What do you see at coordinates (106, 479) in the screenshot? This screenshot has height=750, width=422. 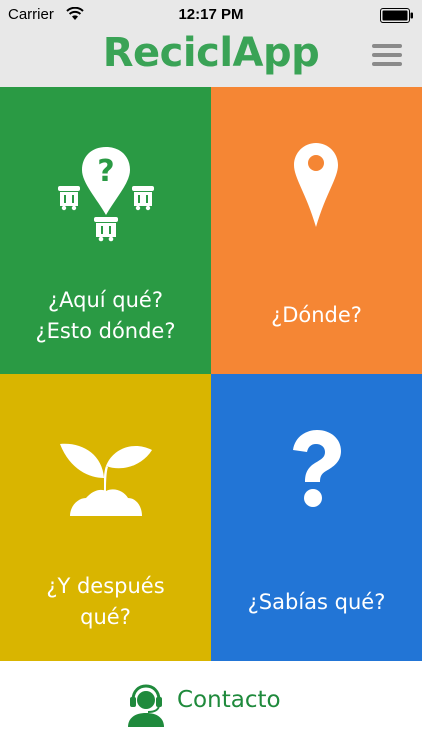 I see `sprout-icon` at bounding box center [106, 479].